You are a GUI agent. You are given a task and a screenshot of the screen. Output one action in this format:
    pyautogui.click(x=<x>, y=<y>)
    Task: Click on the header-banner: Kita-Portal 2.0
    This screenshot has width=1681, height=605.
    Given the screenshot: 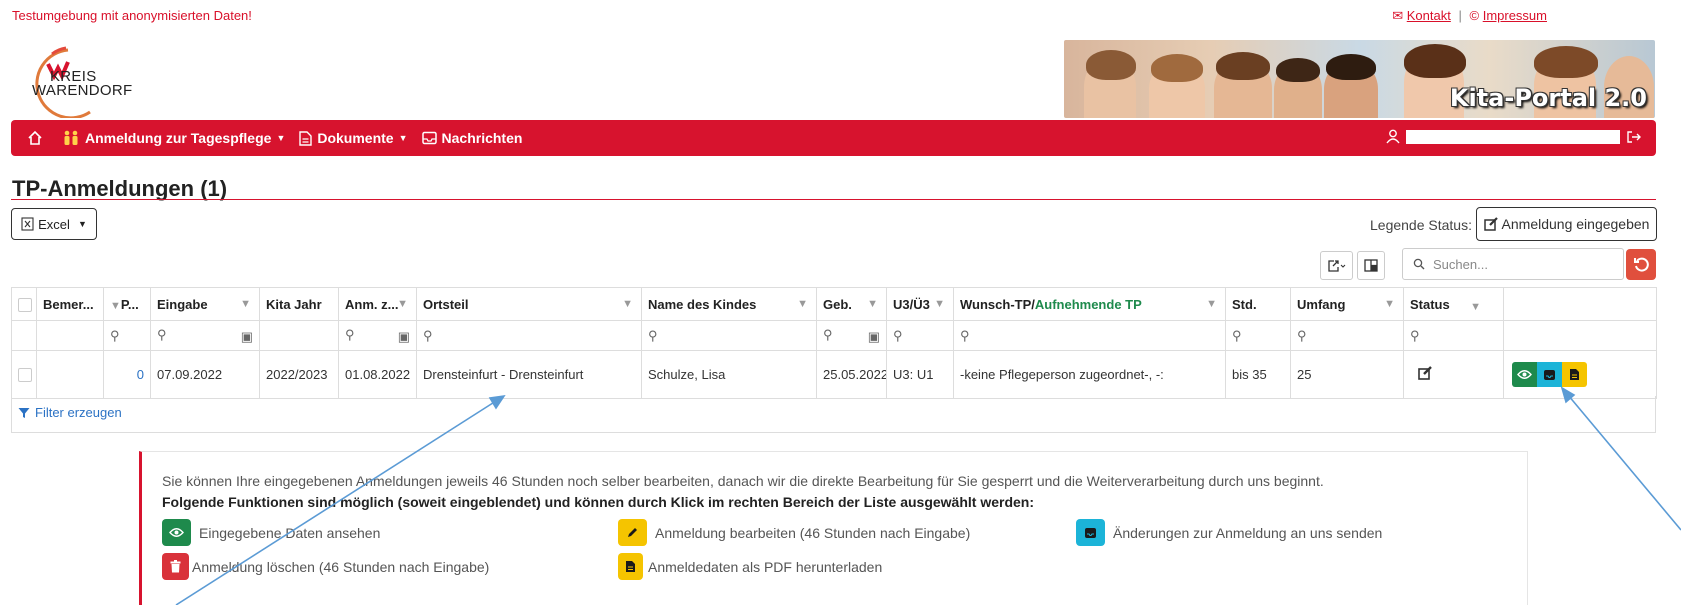 What is the action you would take?
    pyautogui.click(x=1359, y=79)
    